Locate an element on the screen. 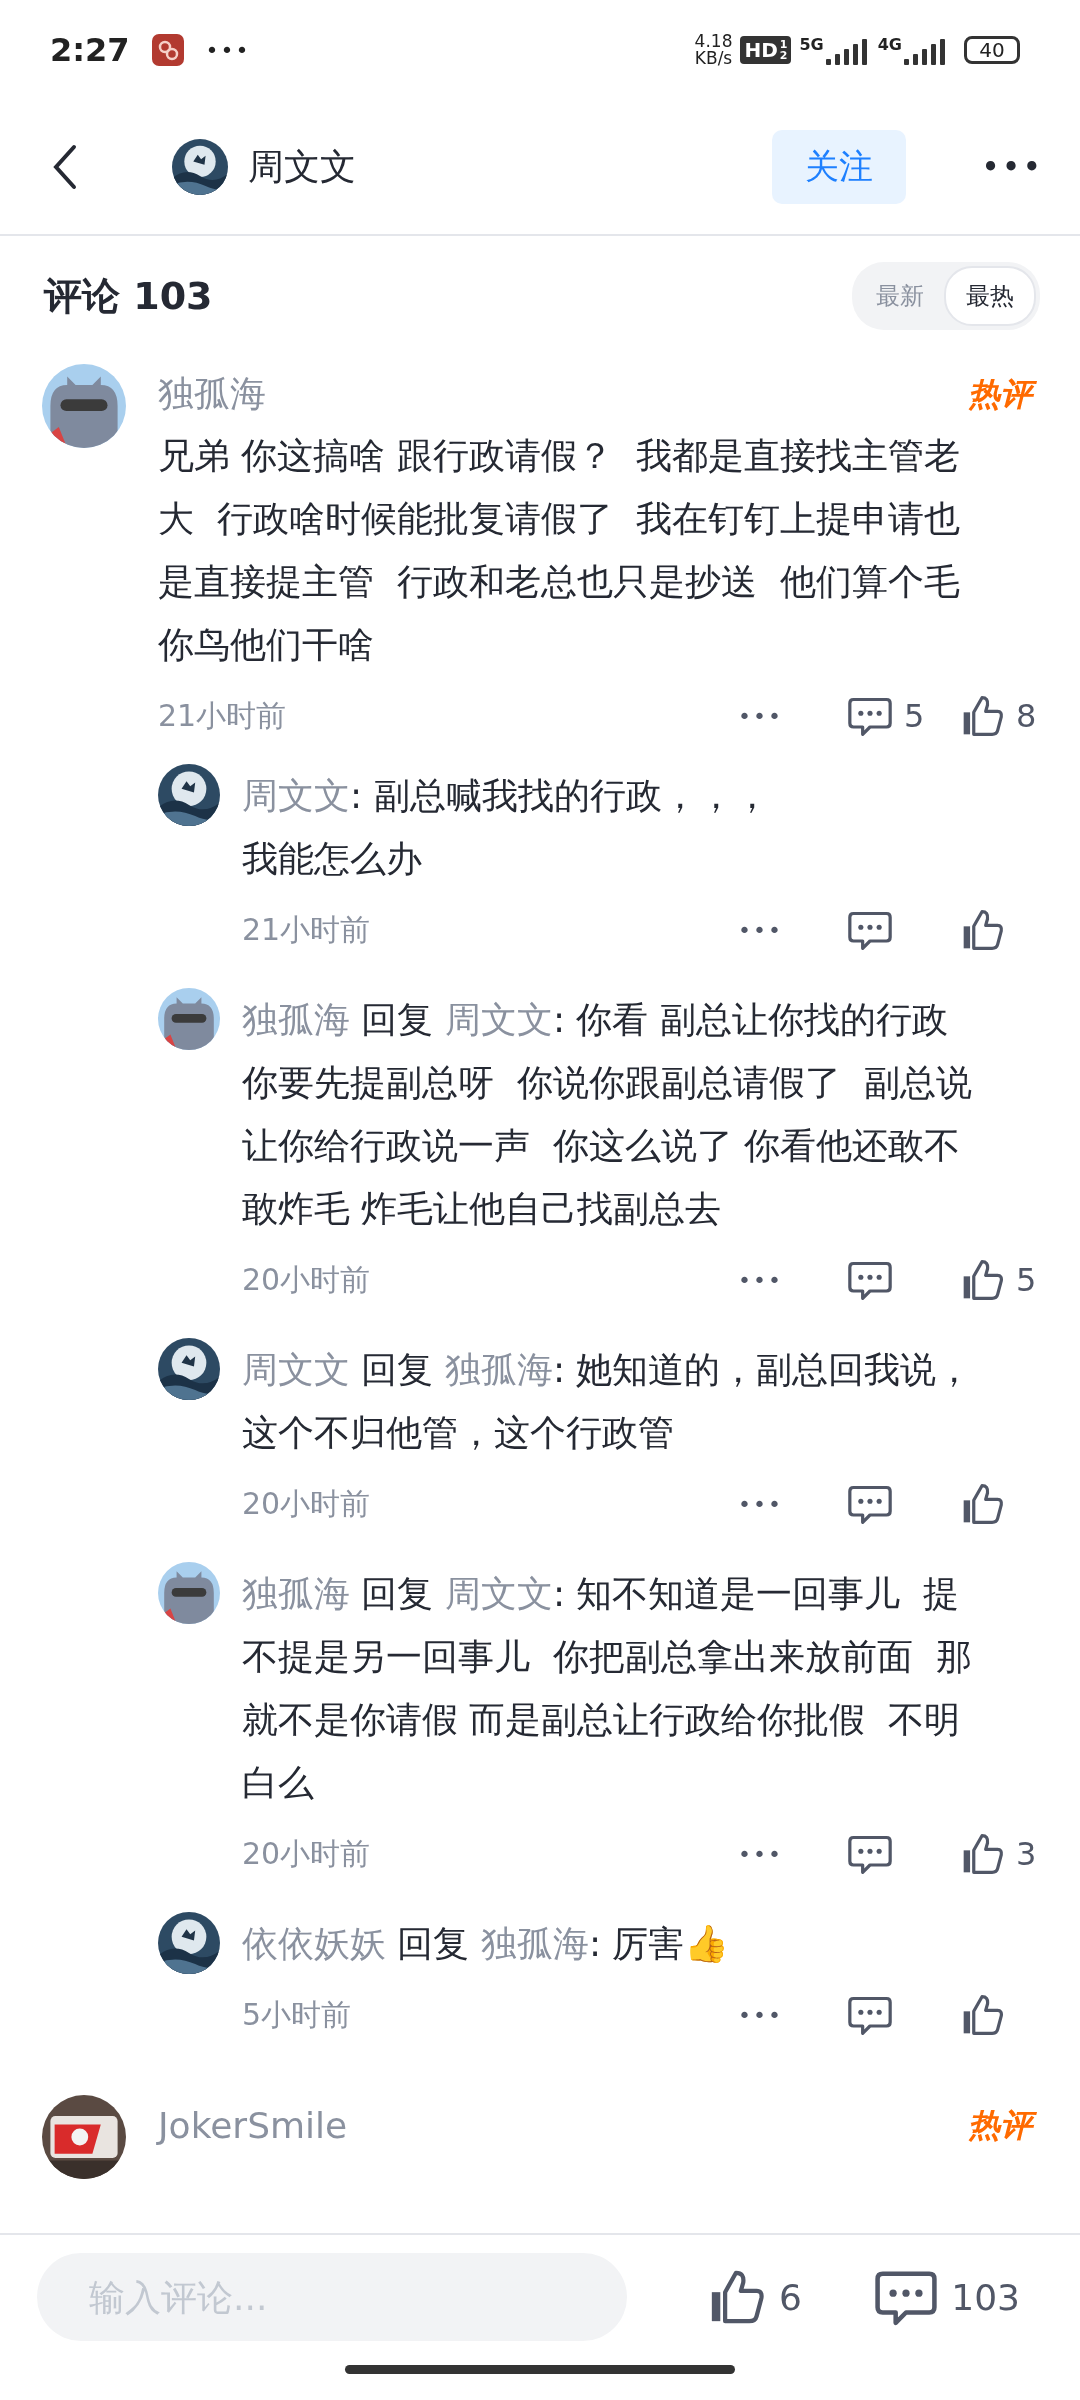  comment-count: 103 is located at coordinates (985, 2297).